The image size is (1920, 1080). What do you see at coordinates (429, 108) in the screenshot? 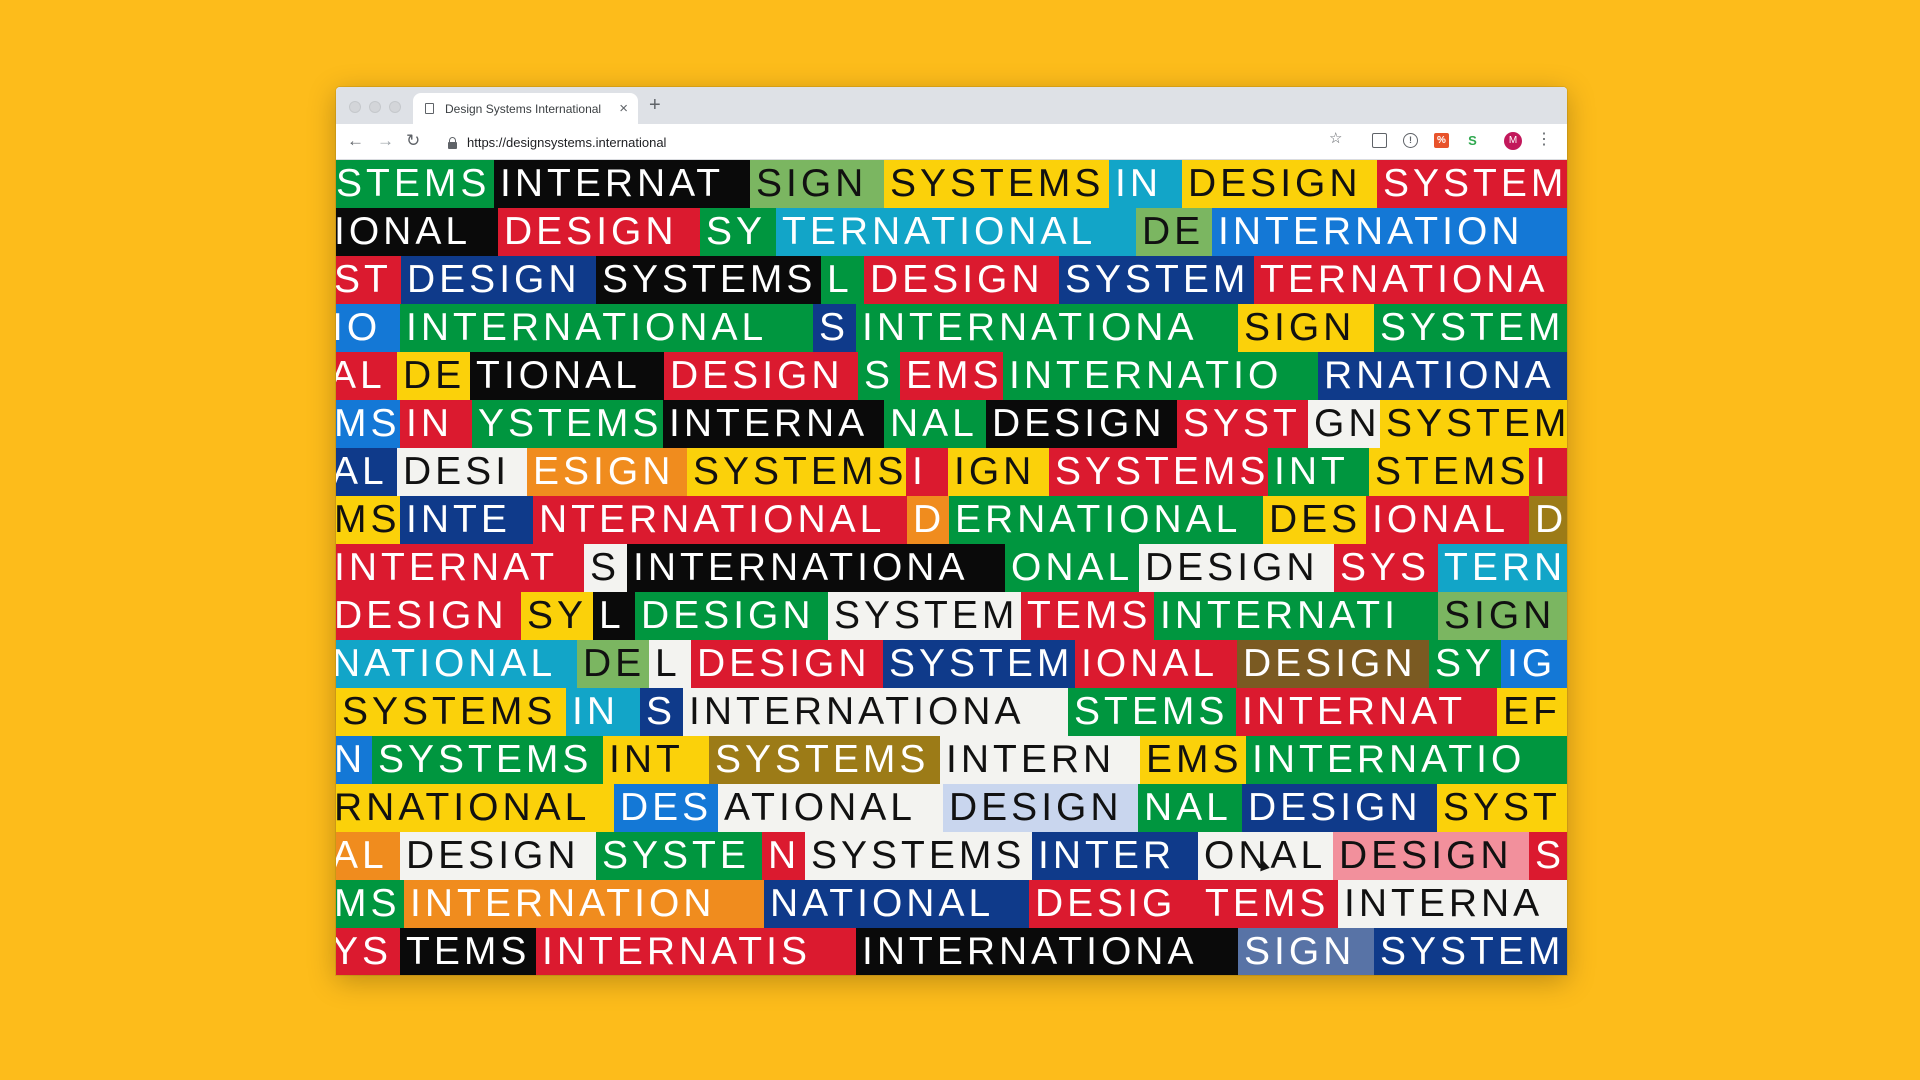
I see `page-icon` at bounding box center [429, 108].